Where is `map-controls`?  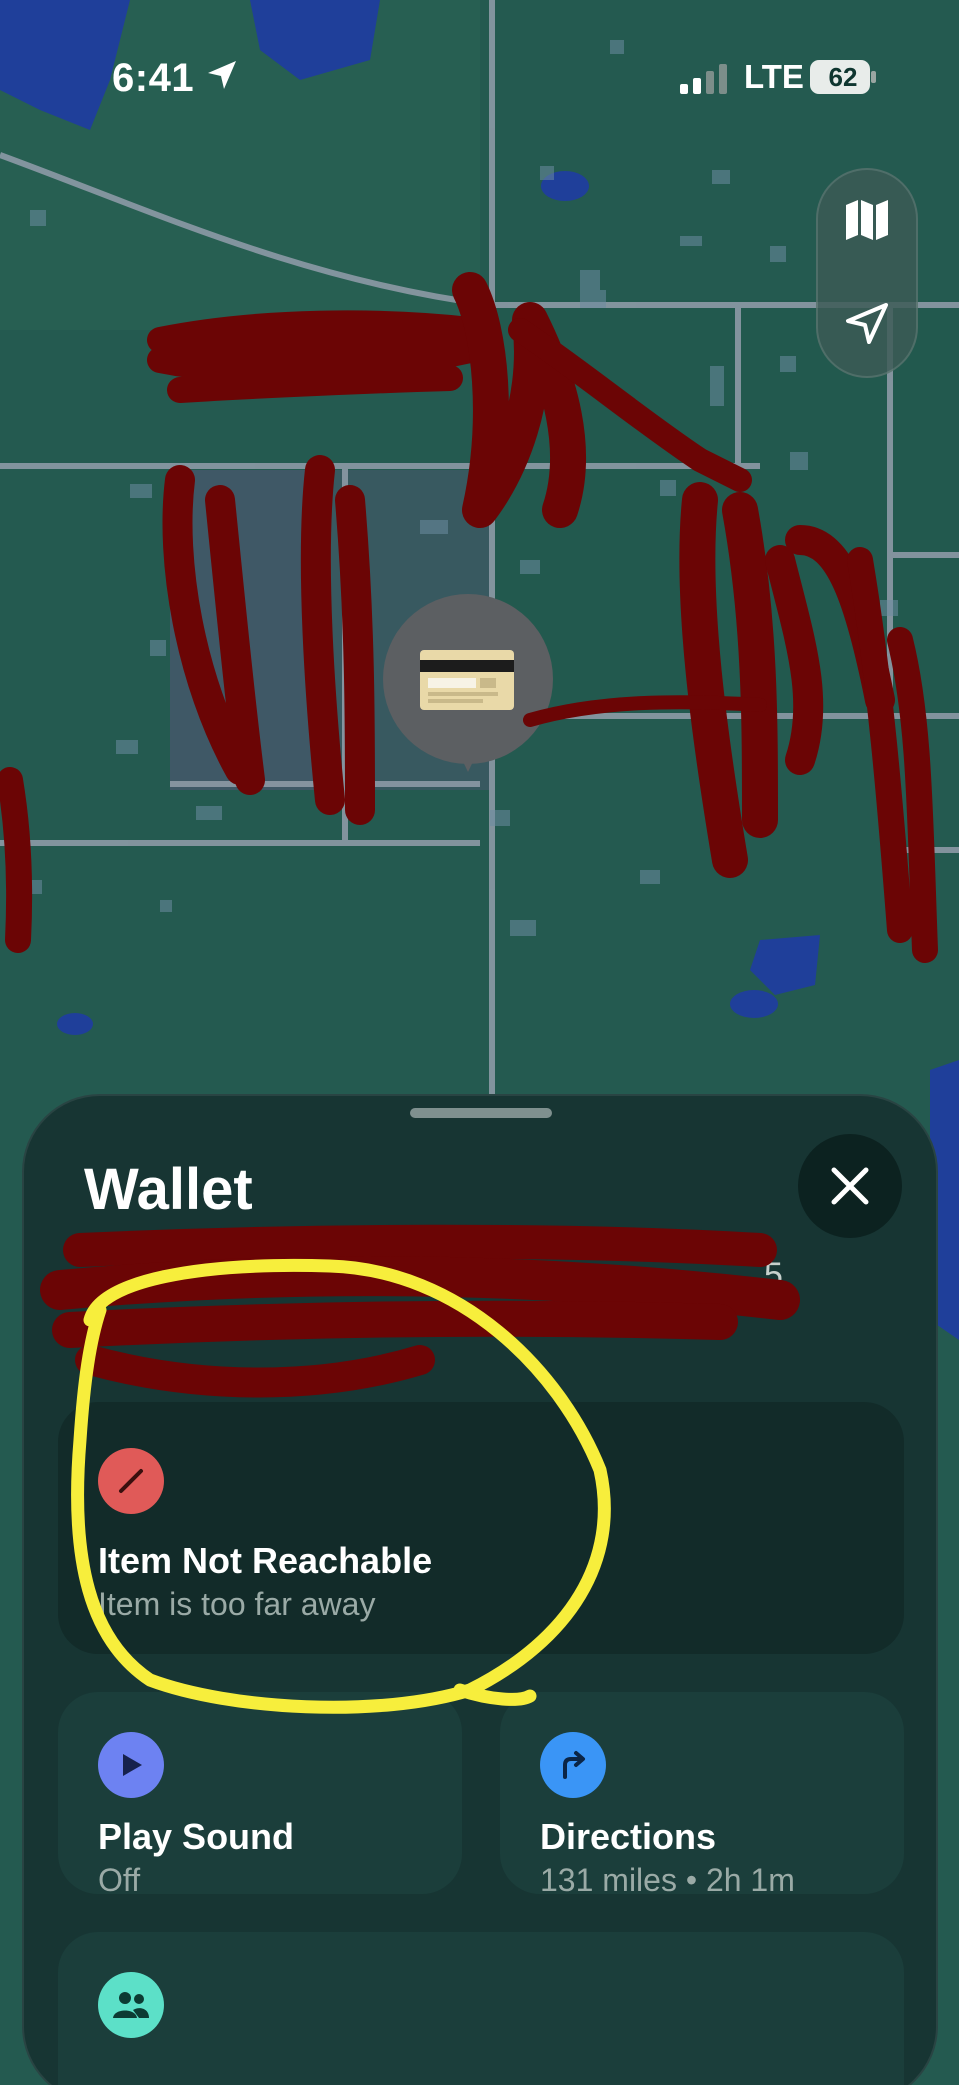 map-controls is located at coordinates (867, 273).